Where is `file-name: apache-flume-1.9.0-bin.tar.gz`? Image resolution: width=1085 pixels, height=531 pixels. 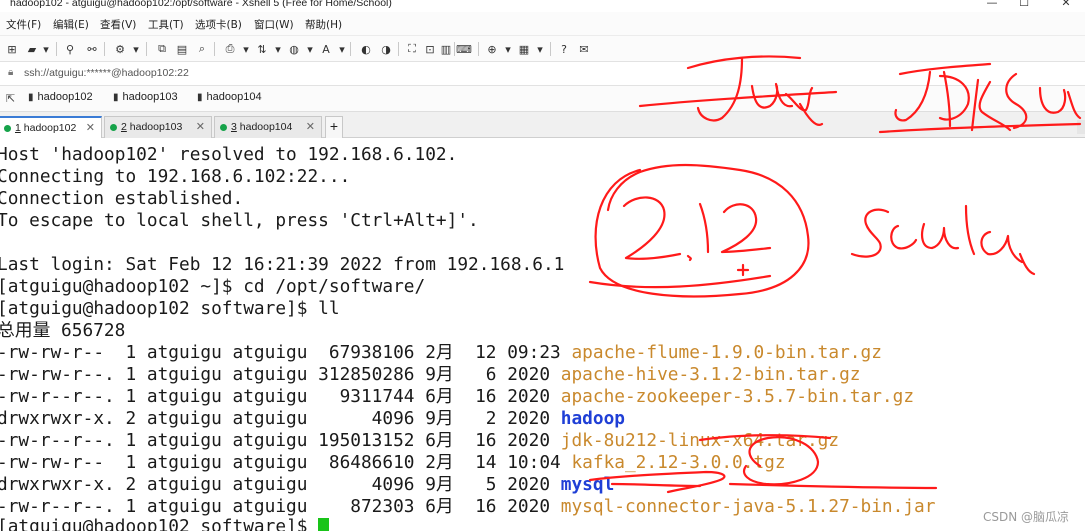 file-name: apache-flume-1.9.0-bin.tar.gz is located at coordinates (726, 352).